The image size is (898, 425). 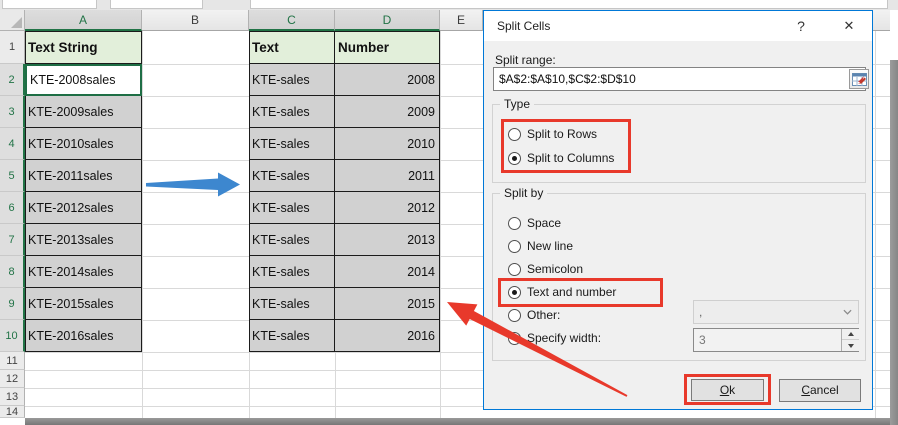 I want to click on row-header-3: 3, so click(x=12, y=112).